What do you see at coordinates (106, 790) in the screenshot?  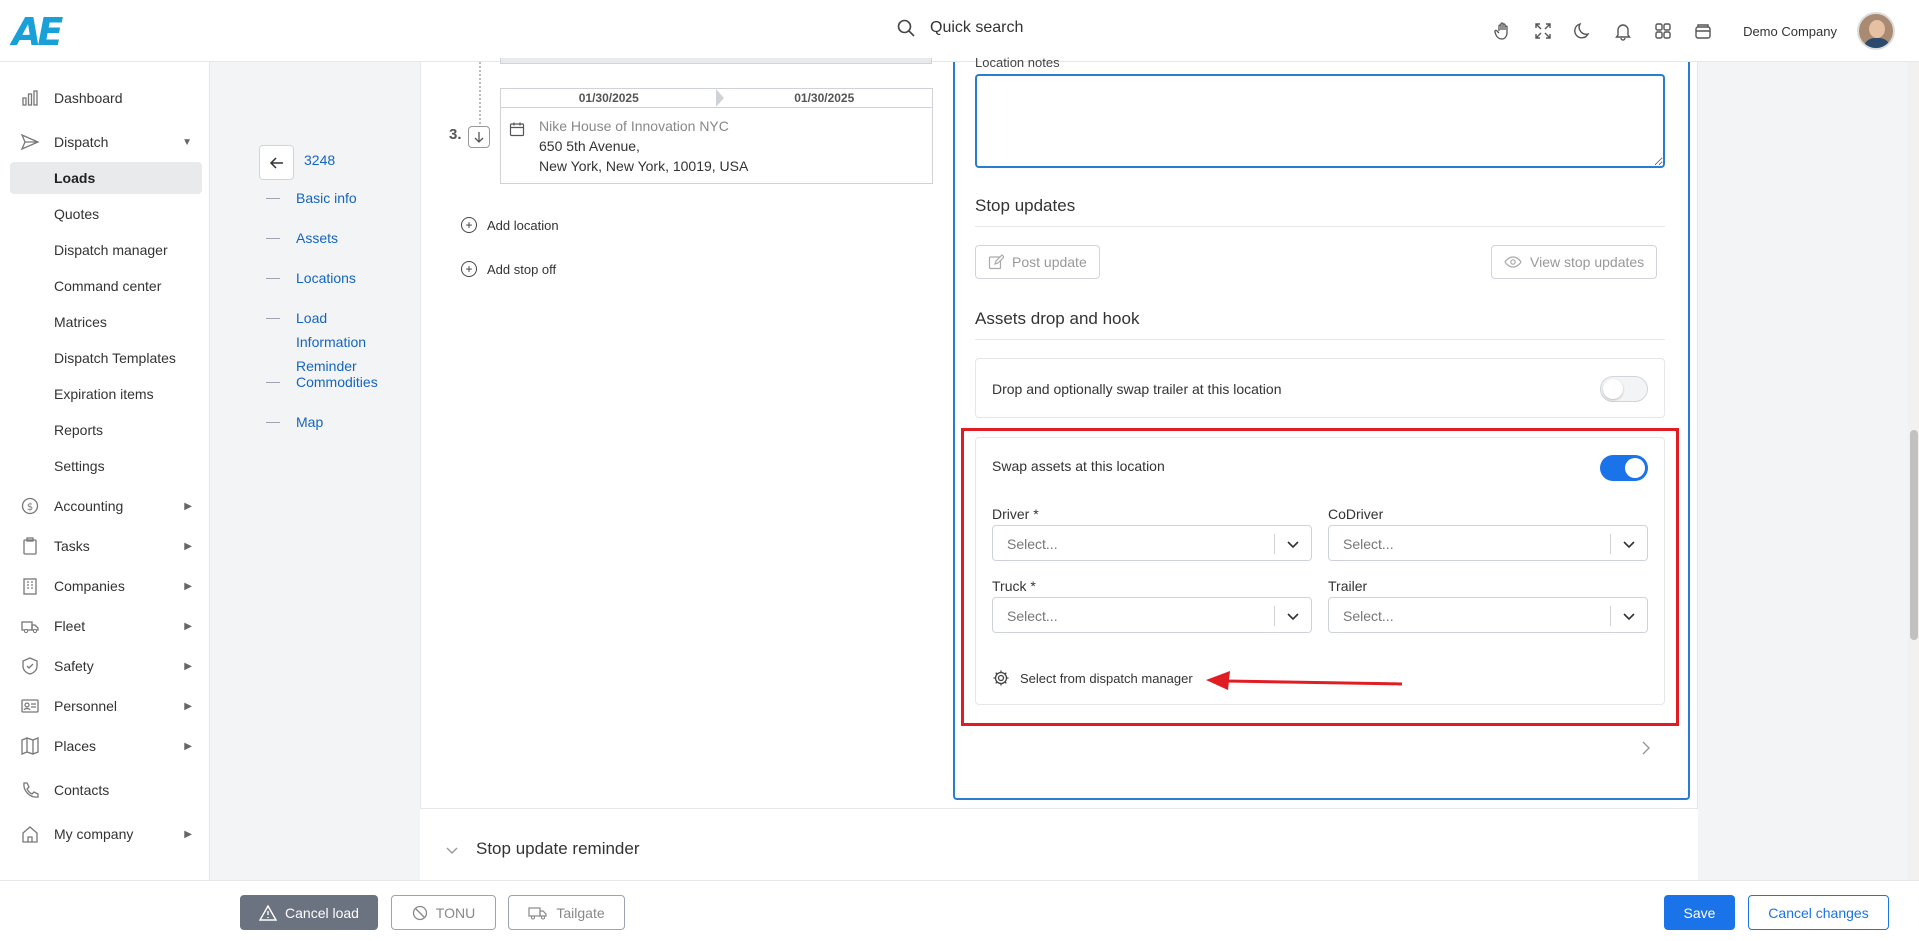 I see `sidebar-item-contacts: Contacts` at bounding box center [106, 790].